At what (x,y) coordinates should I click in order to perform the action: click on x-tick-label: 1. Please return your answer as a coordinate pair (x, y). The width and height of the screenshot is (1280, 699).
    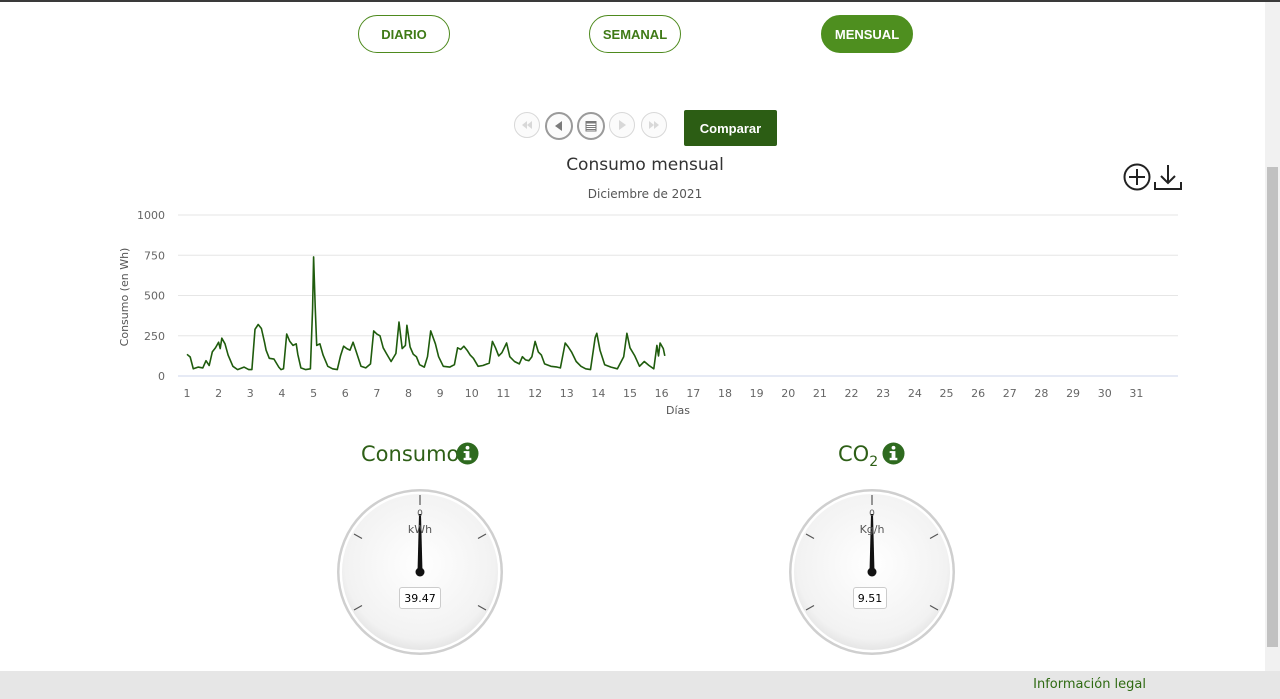
    Looking at the image, I should click on (187, 393).